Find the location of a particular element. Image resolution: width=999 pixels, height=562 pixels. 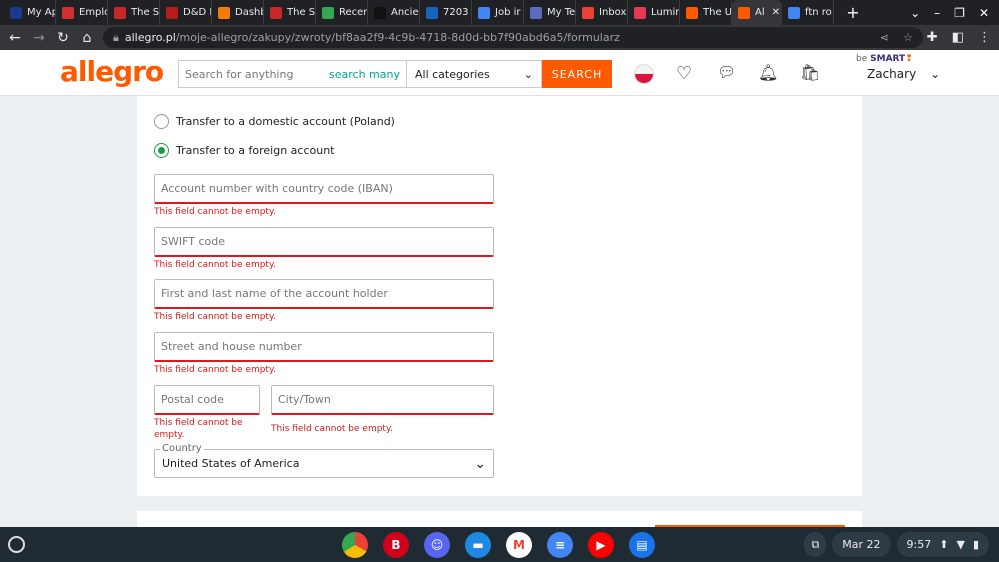

country-label: Country is located at coordinates (182, 448).